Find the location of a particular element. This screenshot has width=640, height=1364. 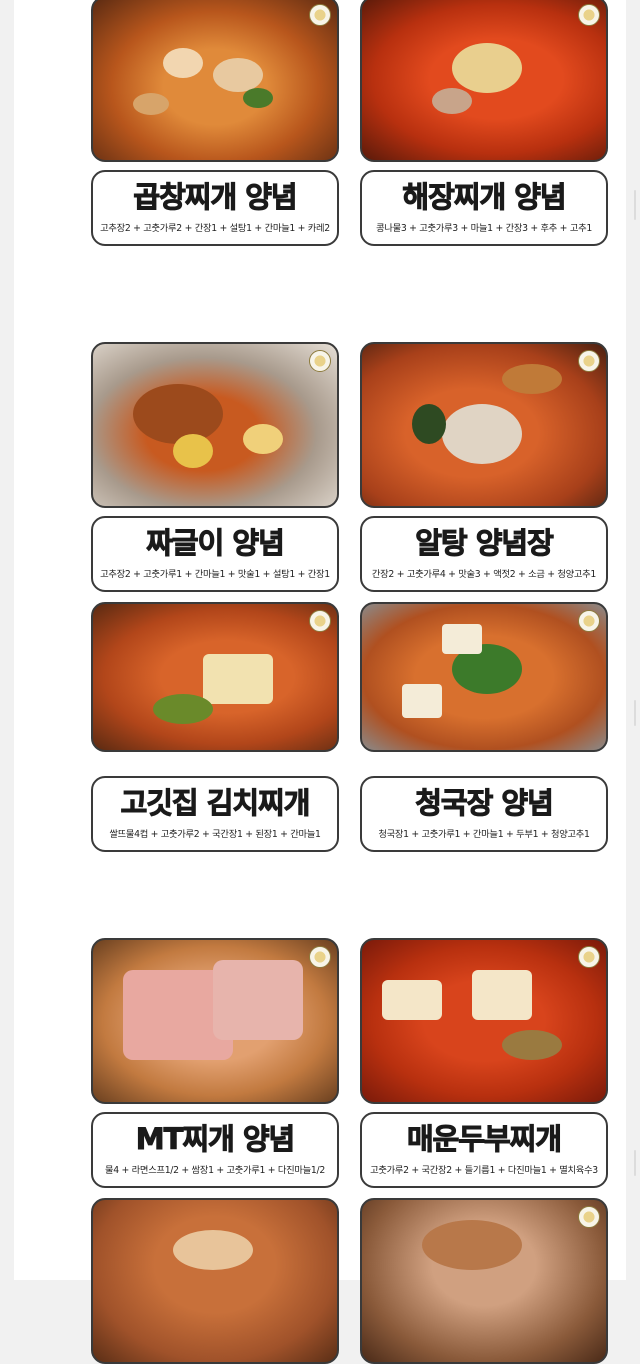

haejang-stew-photo is located at coordinates (484, 81).